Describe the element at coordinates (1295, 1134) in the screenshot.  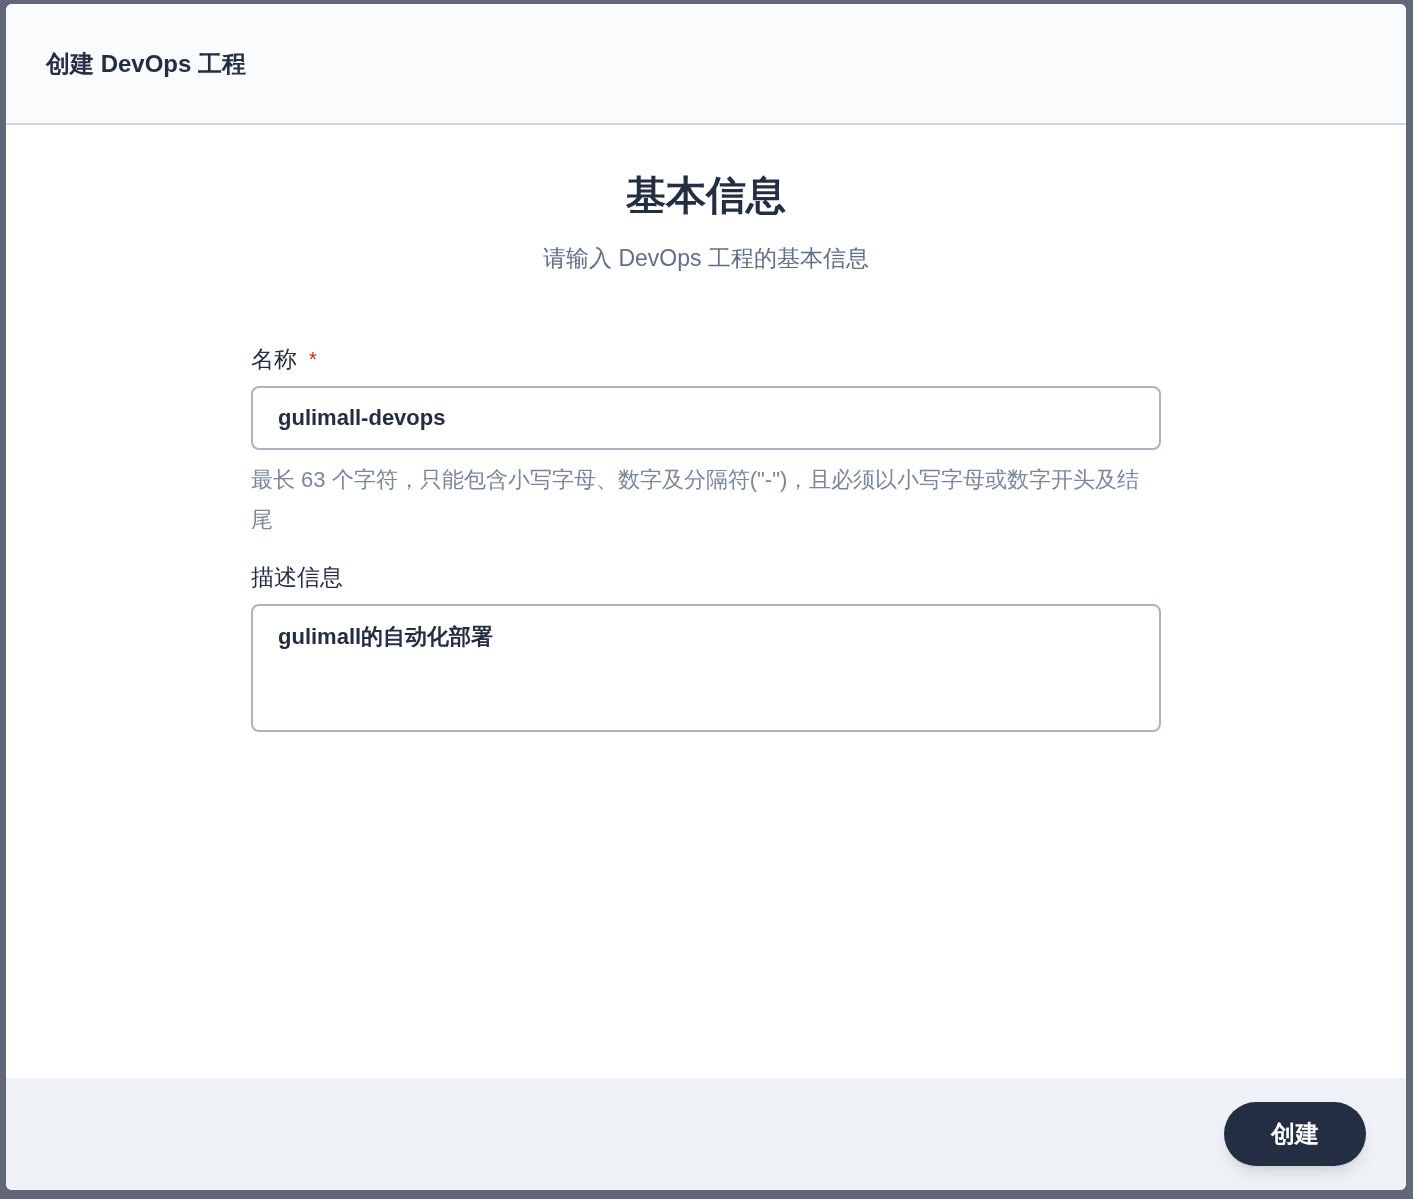
I see `create-button: 创建` at that location.